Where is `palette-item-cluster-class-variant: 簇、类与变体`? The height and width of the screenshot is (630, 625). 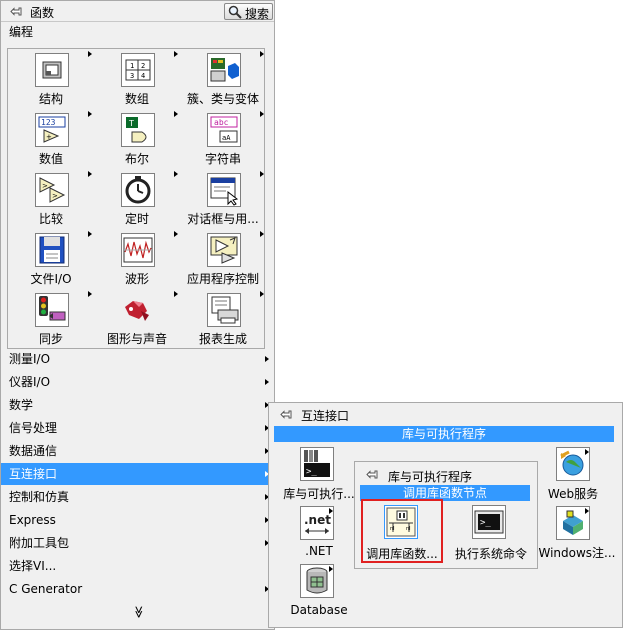 palette-item-cluster-class-variant: 簇、类与变体 is located at coordinates (223, 79).